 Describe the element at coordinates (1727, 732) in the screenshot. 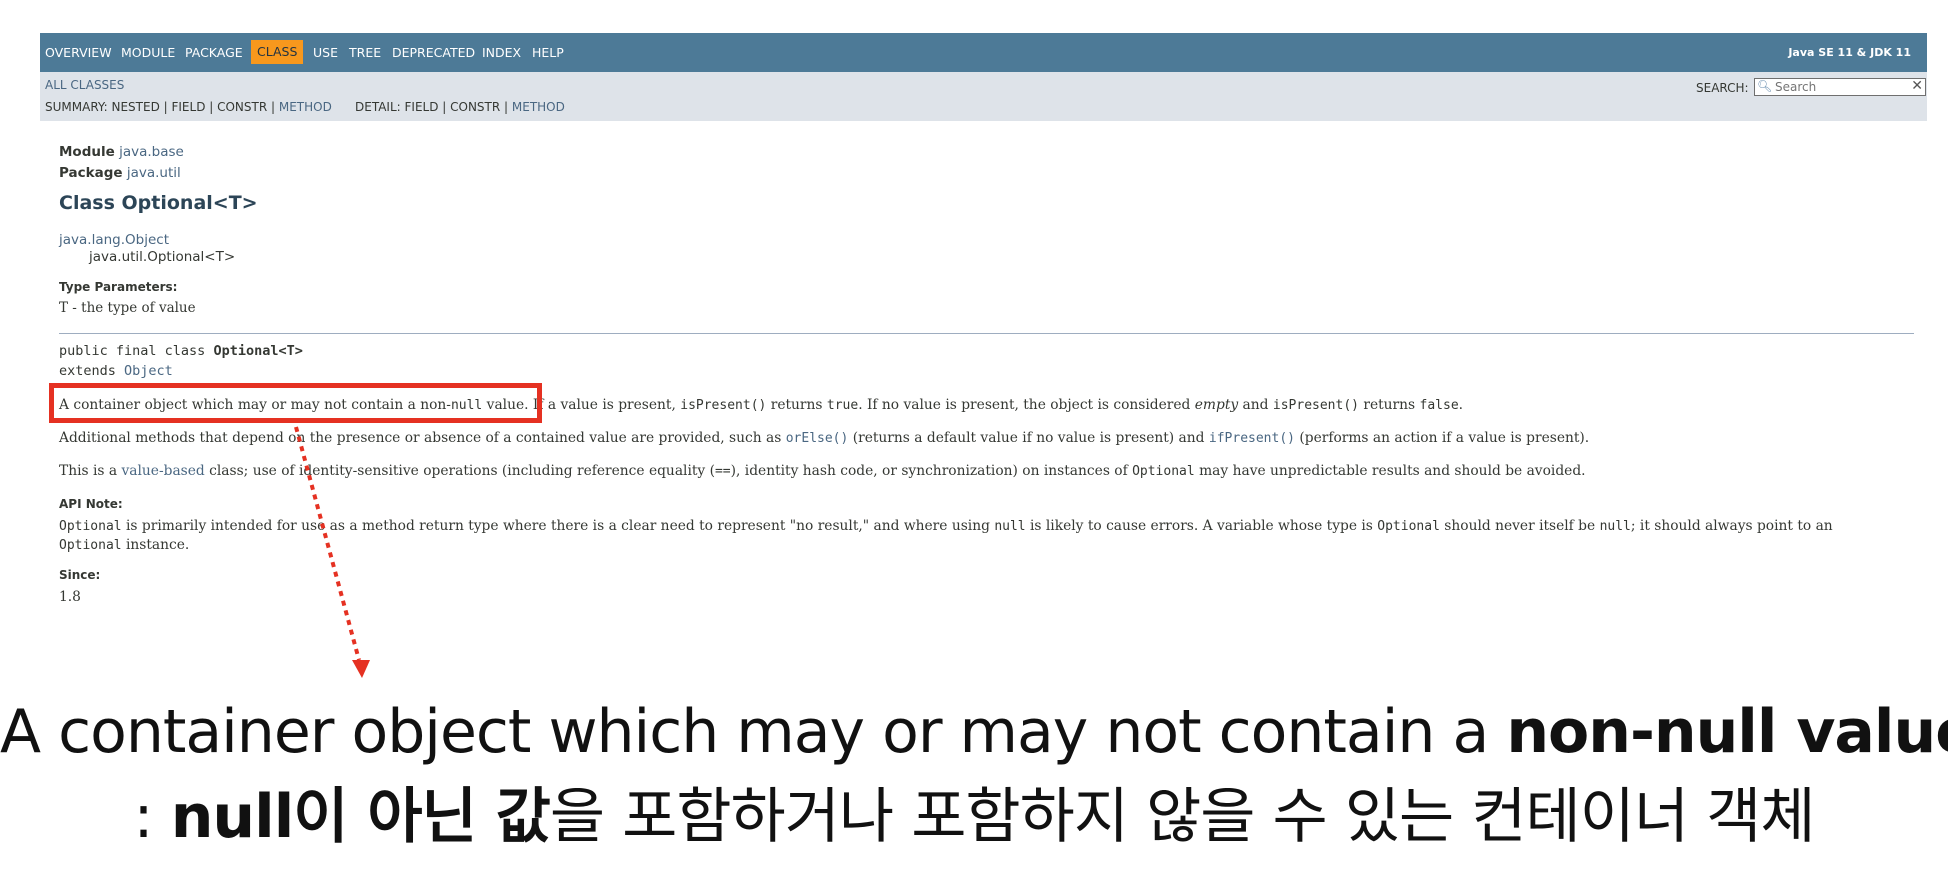

I see `caption-bold: non-null value` at that location.